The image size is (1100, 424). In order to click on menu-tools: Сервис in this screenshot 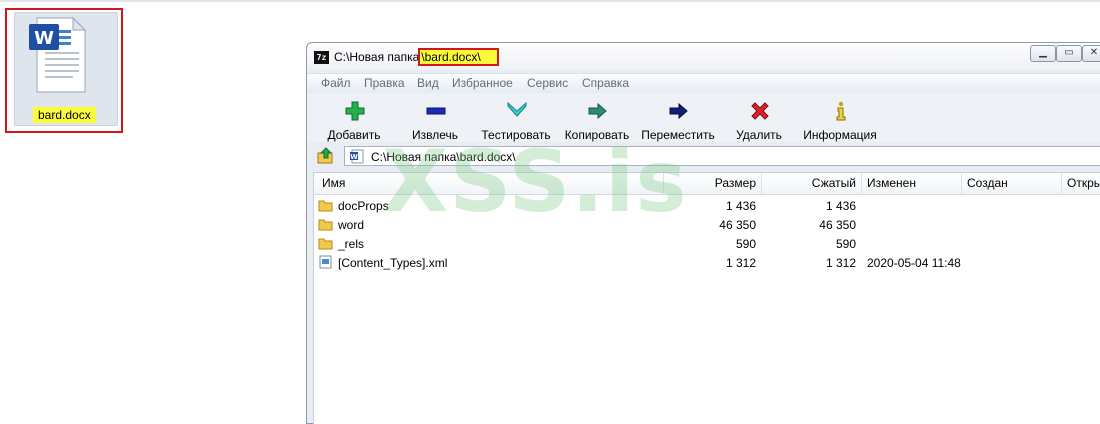, I will do `click(547, 83)`.